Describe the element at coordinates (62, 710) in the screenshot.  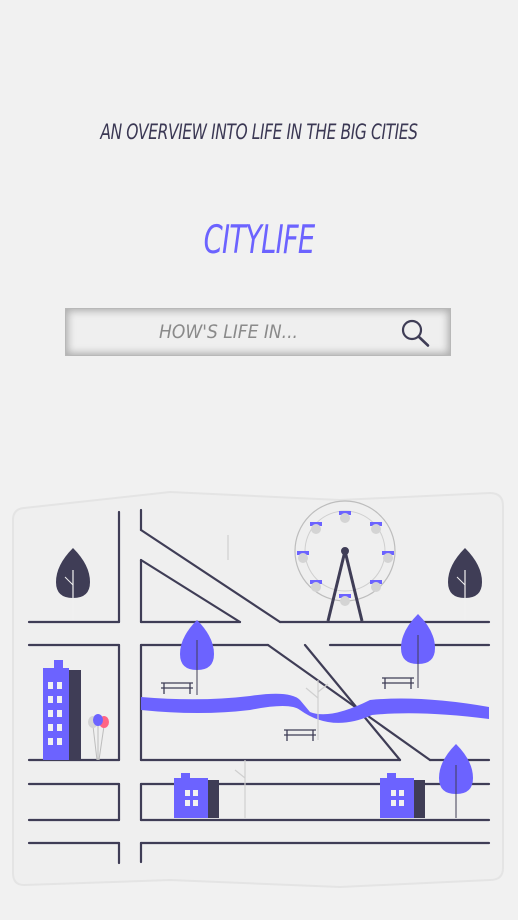
I see `tall-building` at that location.